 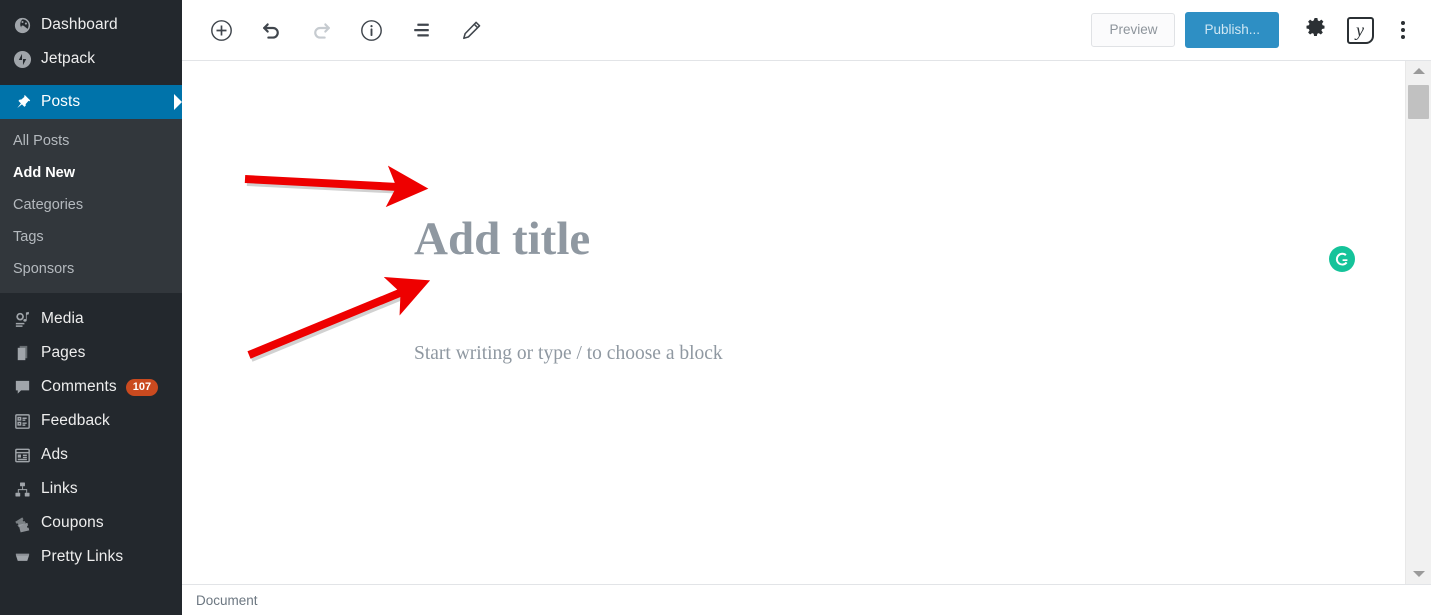 I want to click on scrollbar-down-button, so click(x=1418, y=574).